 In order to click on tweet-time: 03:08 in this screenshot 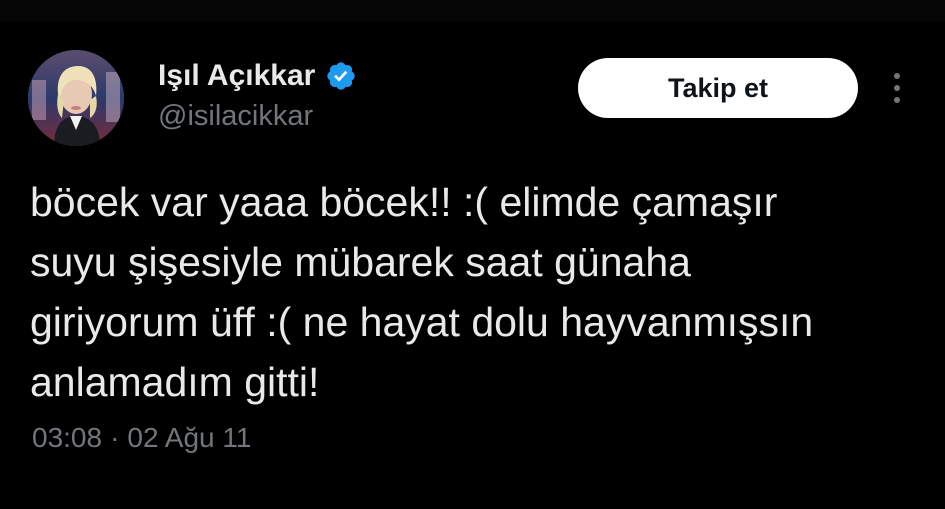, I will do `click(67, 437)`.